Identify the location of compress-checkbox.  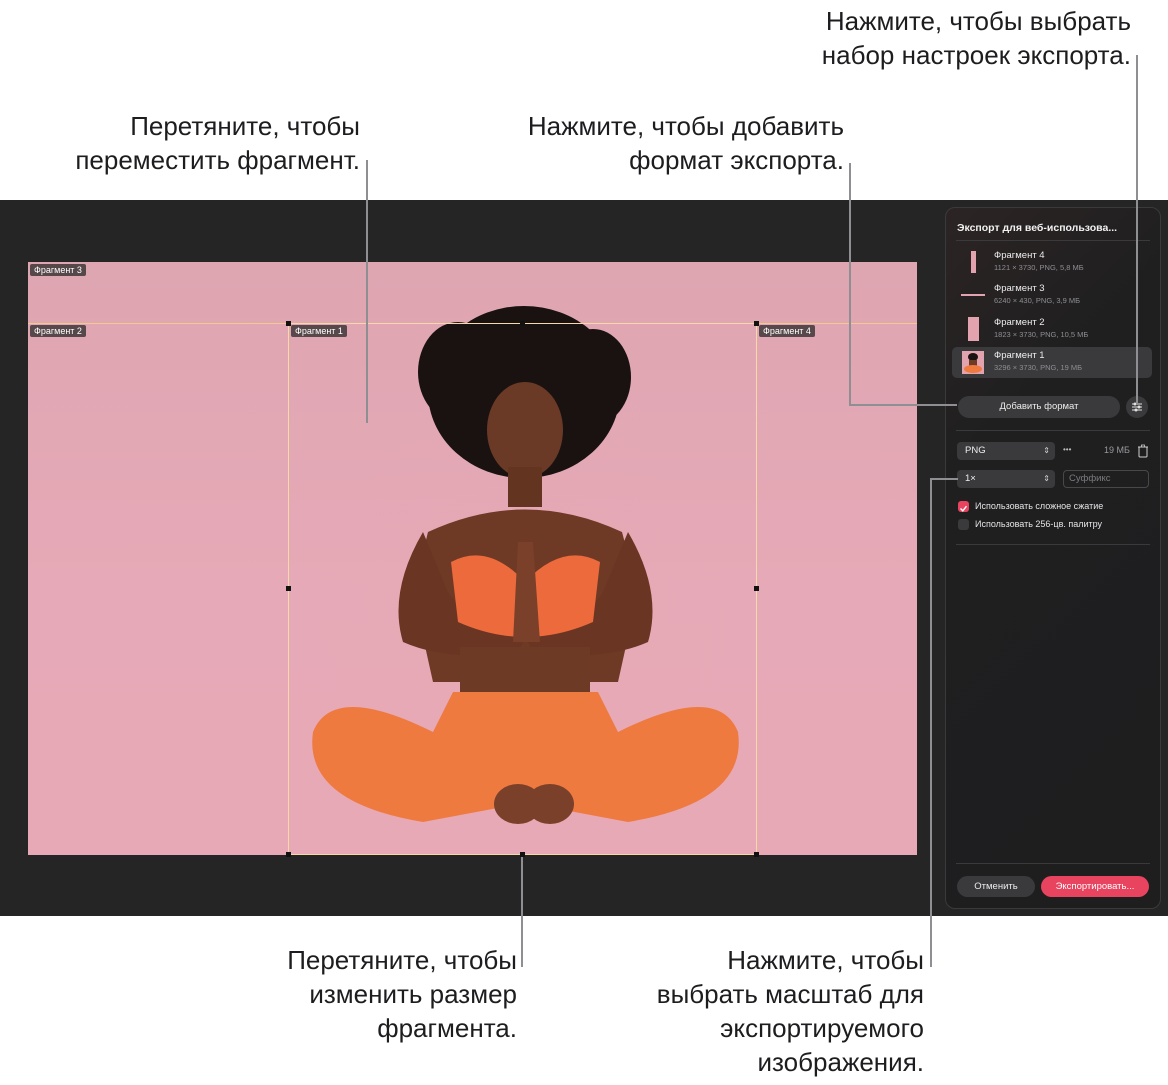
(963, 506).